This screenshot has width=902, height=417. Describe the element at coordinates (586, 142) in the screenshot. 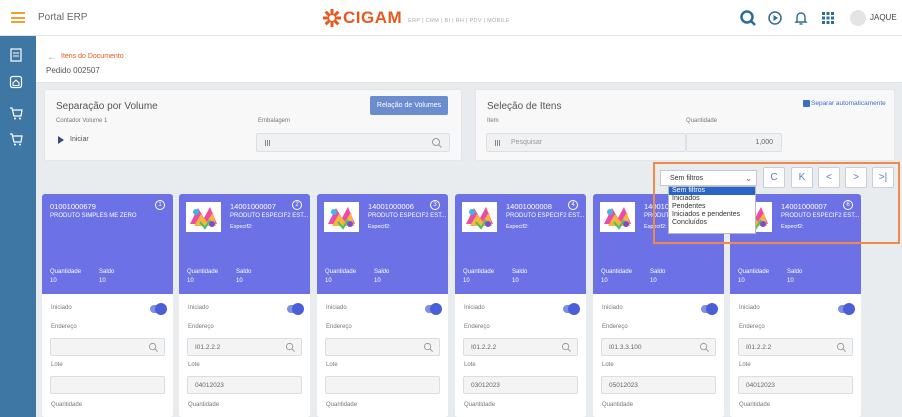

I see `item-search-input: Pesquisar` at that location.